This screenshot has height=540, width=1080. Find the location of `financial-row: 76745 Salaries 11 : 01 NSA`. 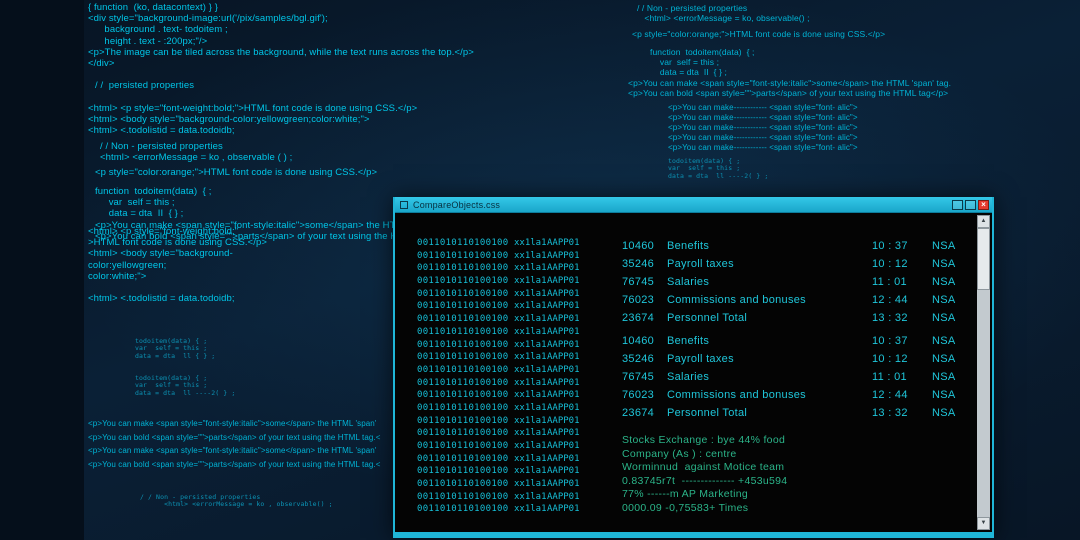

financial-row: 76745 Salaries 11 : 01 NSA is located at coordinates (798, 380).